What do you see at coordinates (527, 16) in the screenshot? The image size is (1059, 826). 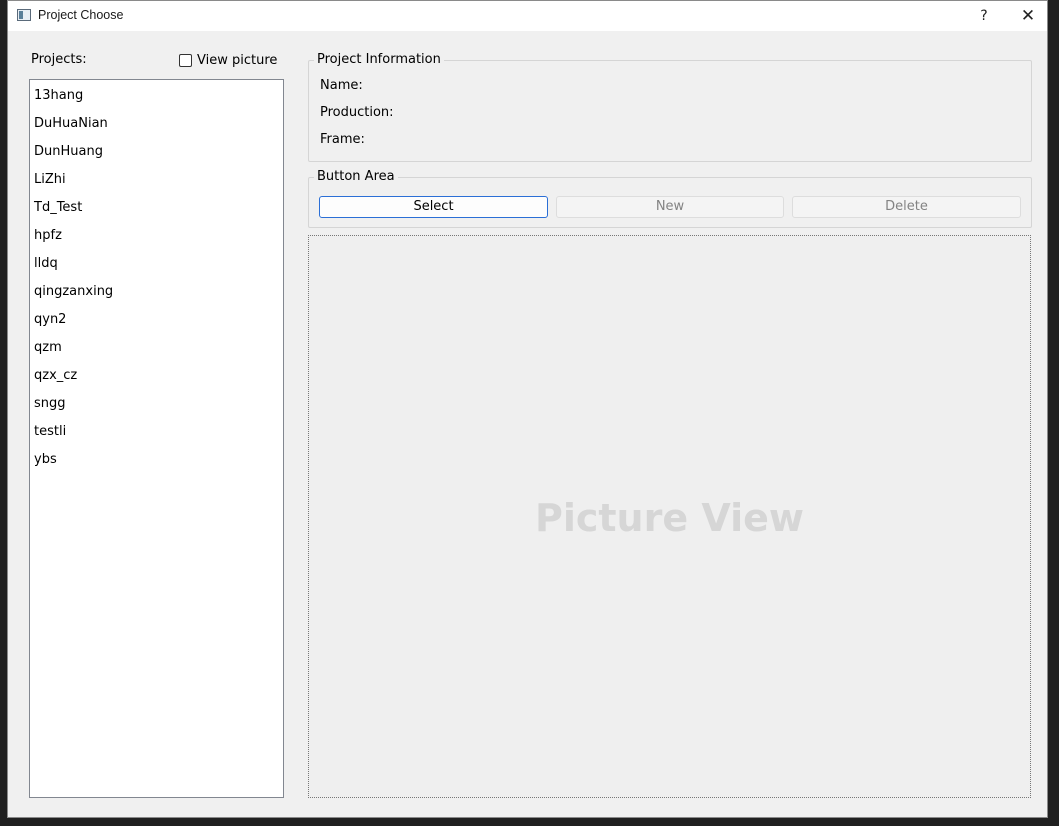 I see `title-bar: Project Choose ? ✕` at bounding box center [527, 16].